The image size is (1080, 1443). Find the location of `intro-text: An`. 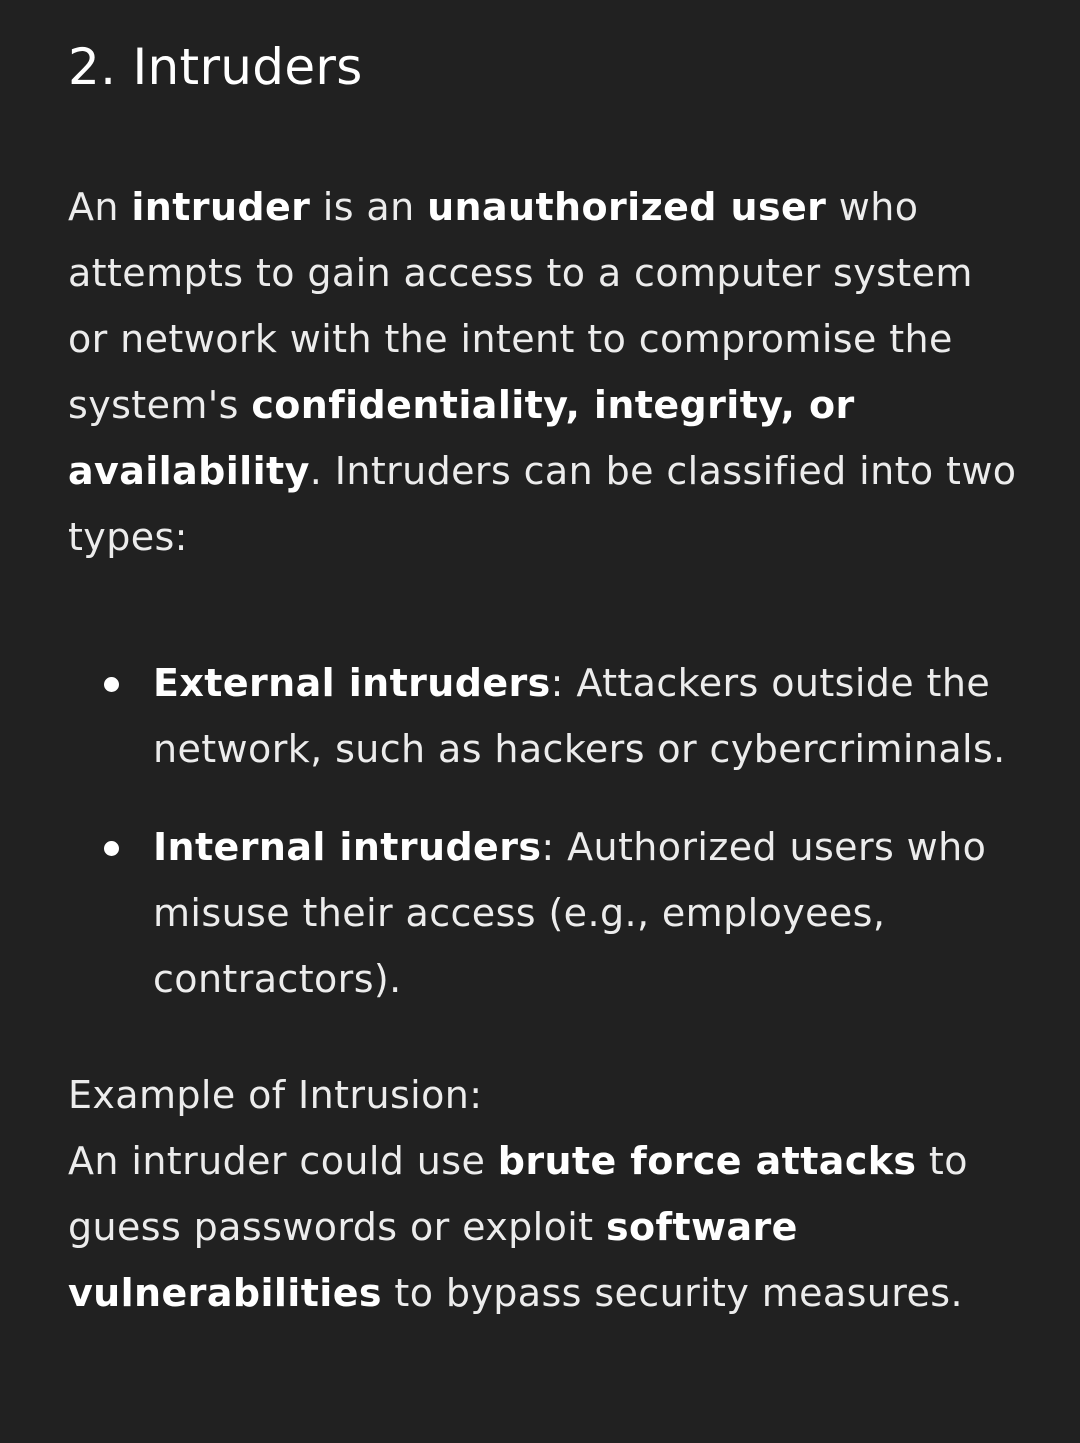

intro-text: An is located at coordinates (100, 207).